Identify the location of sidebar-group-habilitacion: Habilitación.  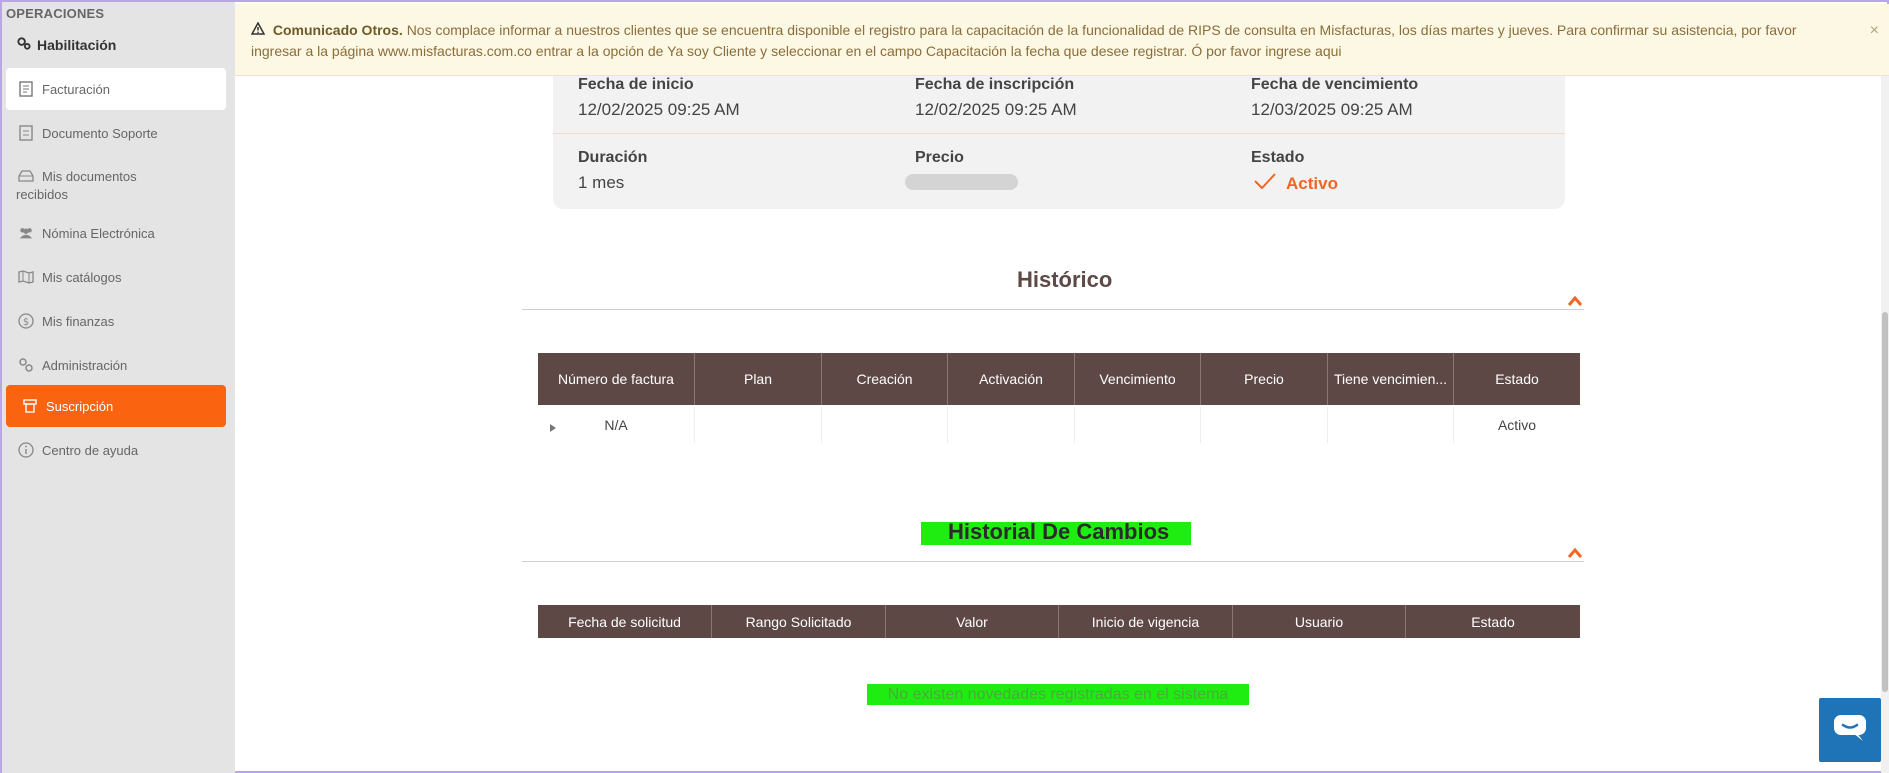
(66, 45).